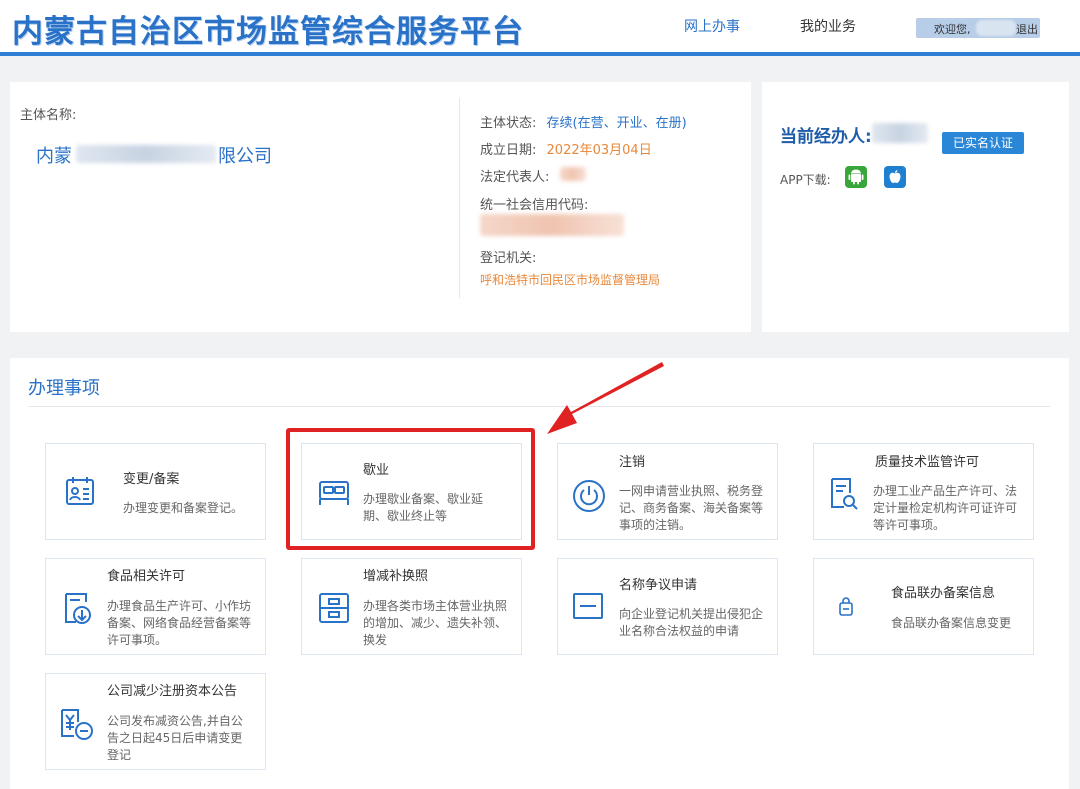 The width and height of the screenshot is (1080, 789). I want to click on card-desc: 办理变更和备案登记。, so click(183, 508).